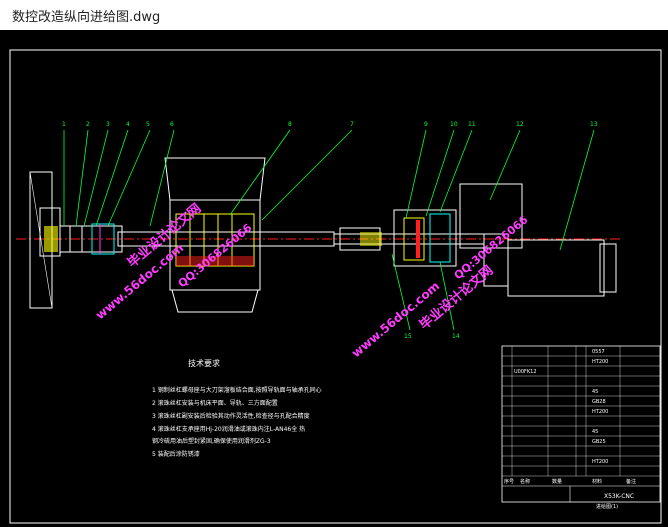  Describe the element at coordinates (599, 402) in the screenshot. I see `table-cell: GB28` at that location.